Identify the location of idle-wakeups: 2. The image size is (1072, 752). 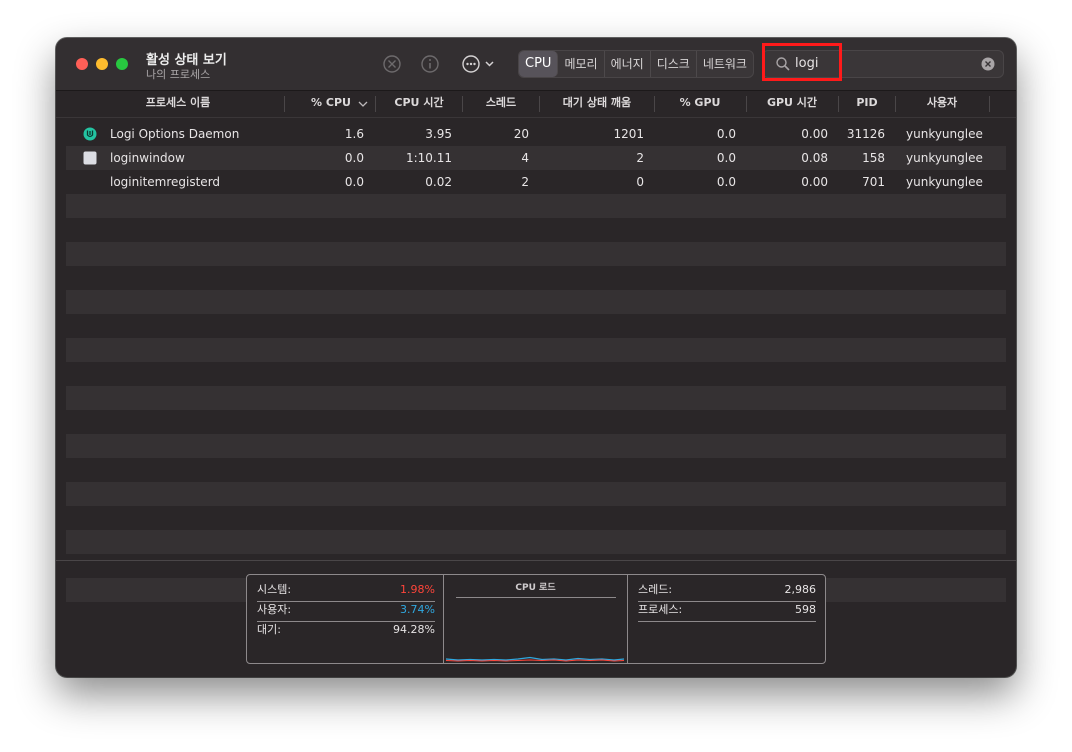
(640, 158).